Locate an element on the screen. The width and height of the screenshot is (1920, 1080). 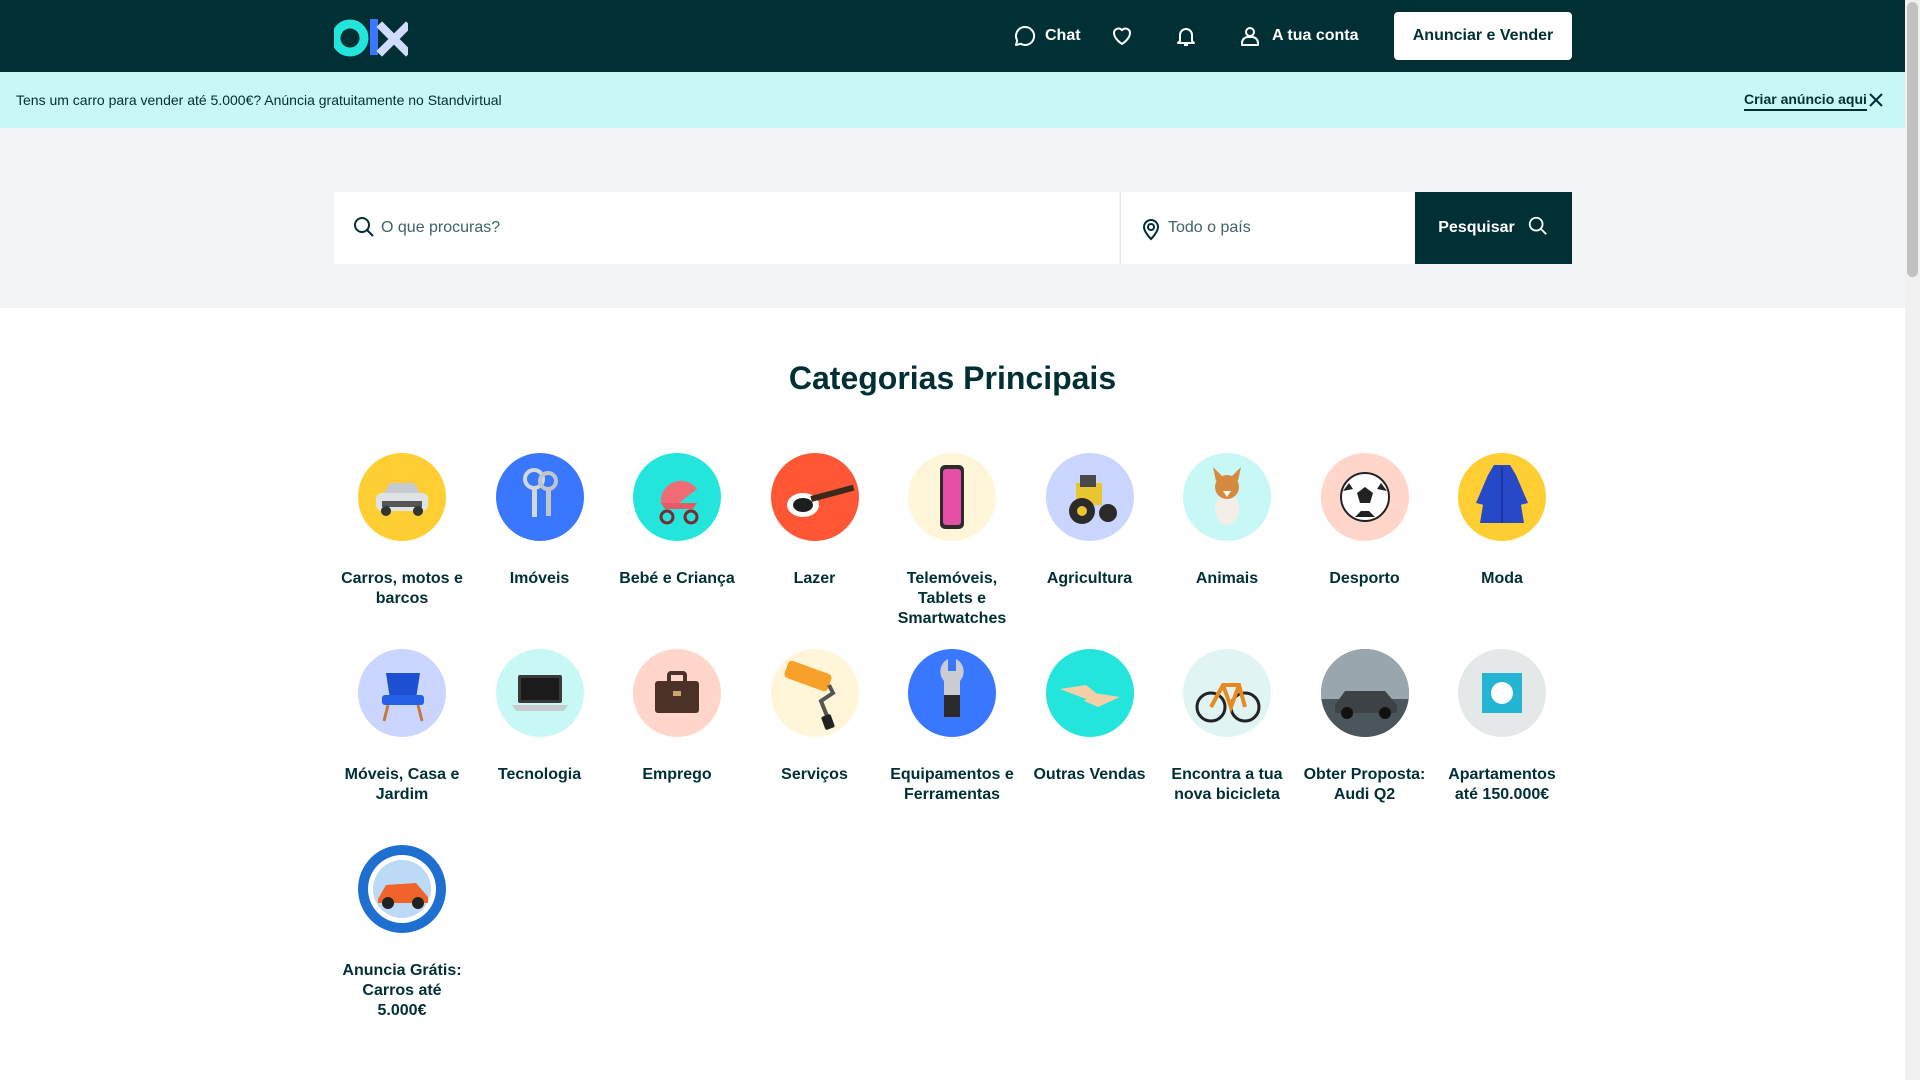
dog-icon is located at coordinates (1227, 497).